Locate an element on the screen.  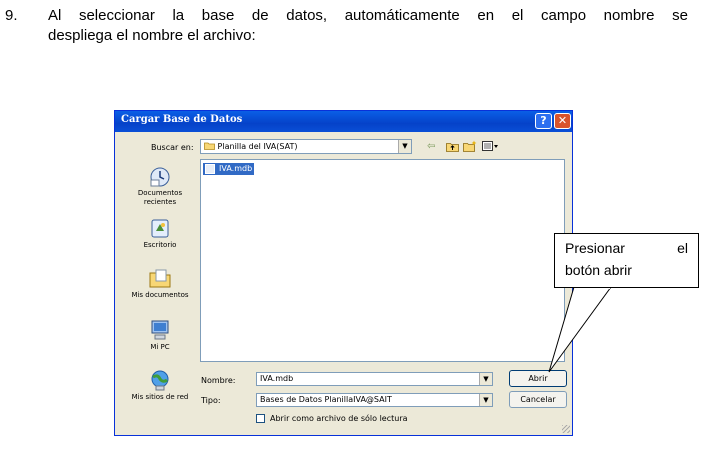
callout-box: Presionar el botón abrir is located at coordinates (626, 260).